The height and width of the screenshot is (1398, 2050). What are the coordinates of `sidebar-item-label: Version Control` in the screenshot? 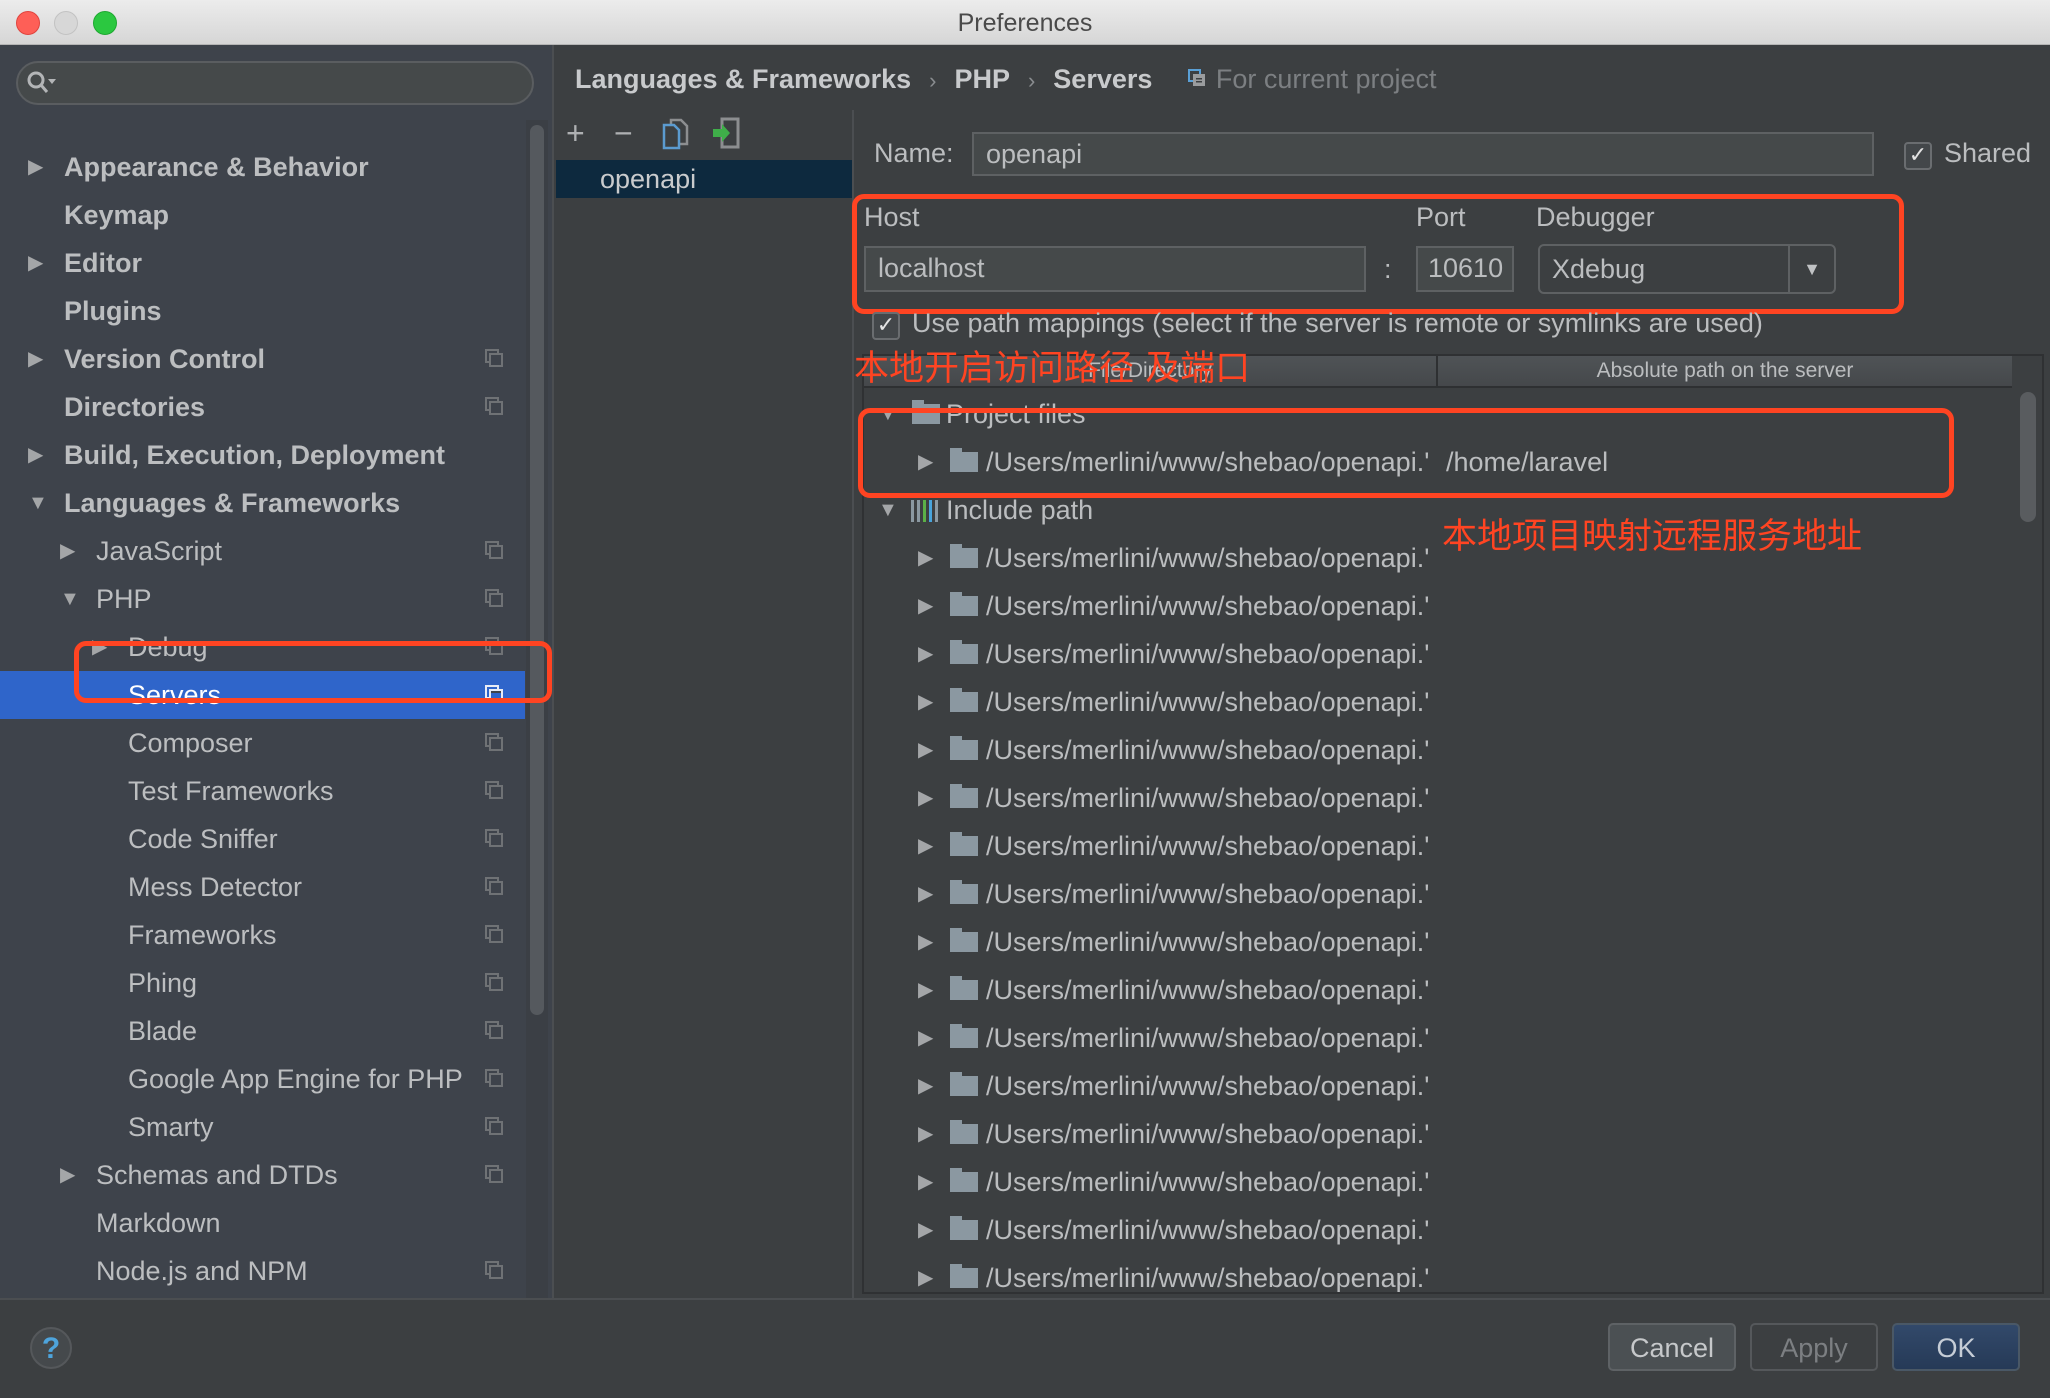 It's located at (165, 359).